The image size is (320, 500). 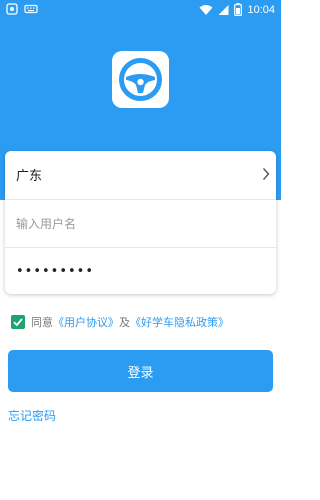 I want to click on check-icon, so click(x=18, y=322).